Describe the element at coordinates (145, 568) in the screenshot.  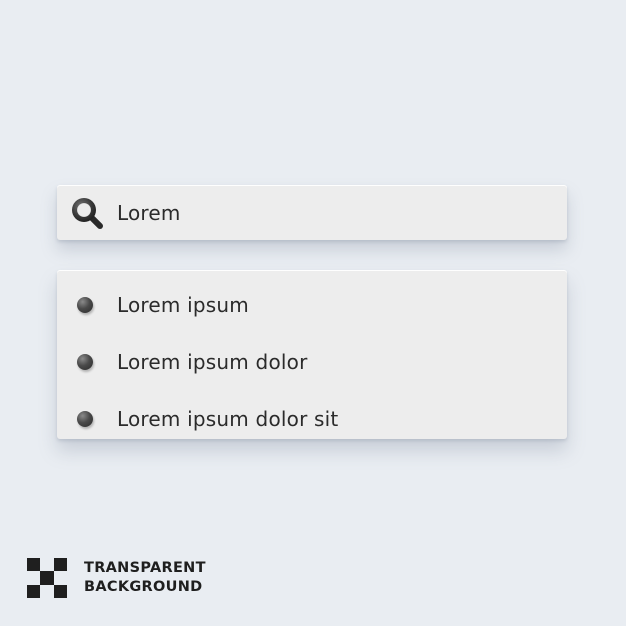
I see `badge-line-1: TRANSPARENT` at that location.